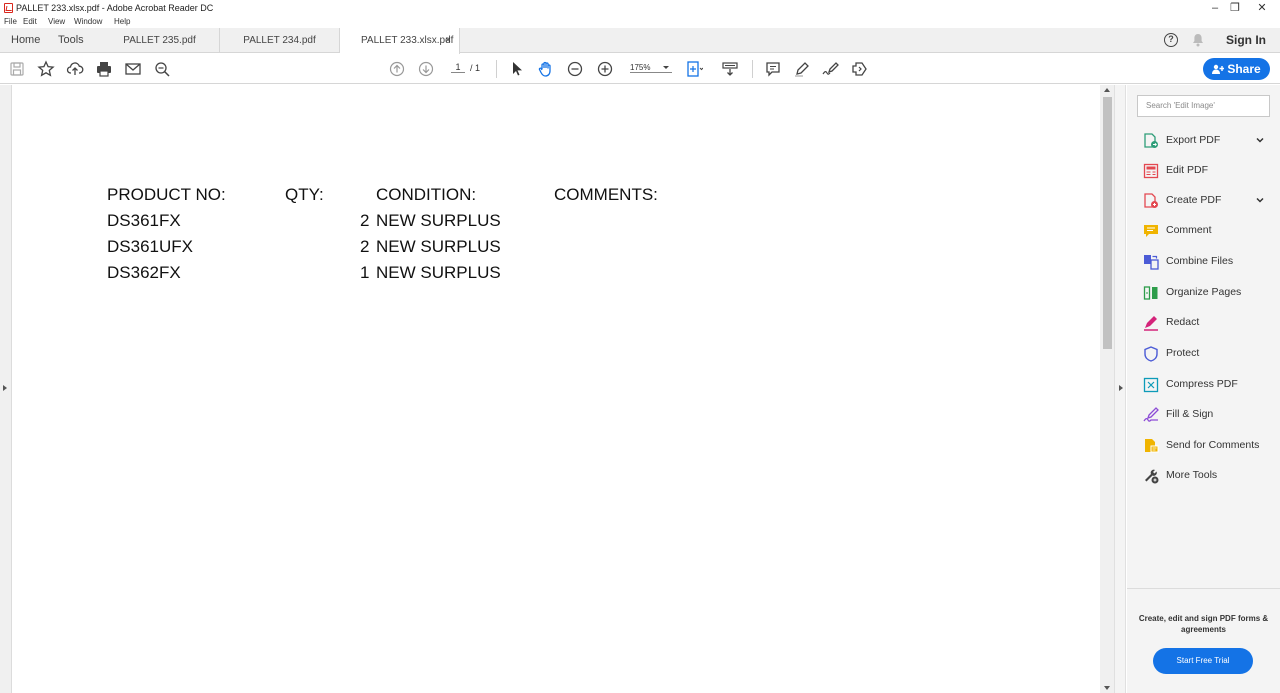 This screenshot has width=1280, height=693. I want to click on tool-label: More Tools, so click(1192, 475).